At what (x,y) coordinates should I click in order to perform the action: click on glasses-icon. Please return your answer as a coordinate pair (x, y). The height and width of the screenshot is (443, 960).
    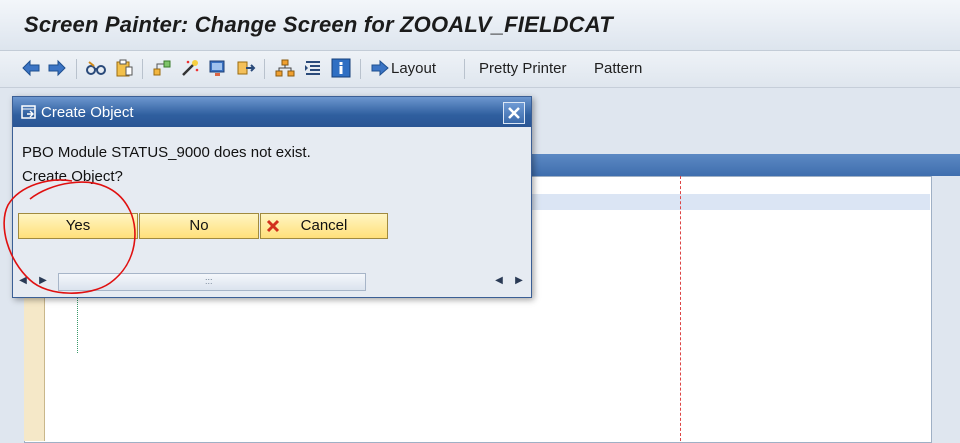
    Looking at the image, I should click on (96, 68).